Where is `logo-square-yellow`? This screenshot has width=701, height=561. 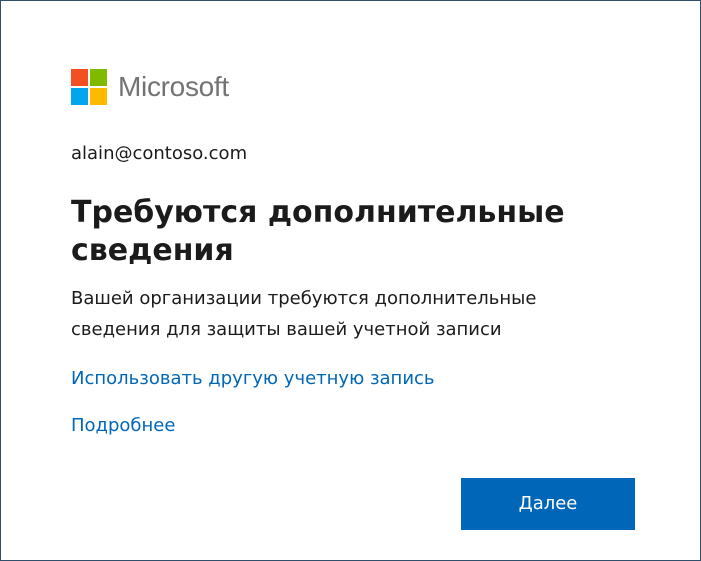 logo-square-yellow is located at coordinates (98, 96).